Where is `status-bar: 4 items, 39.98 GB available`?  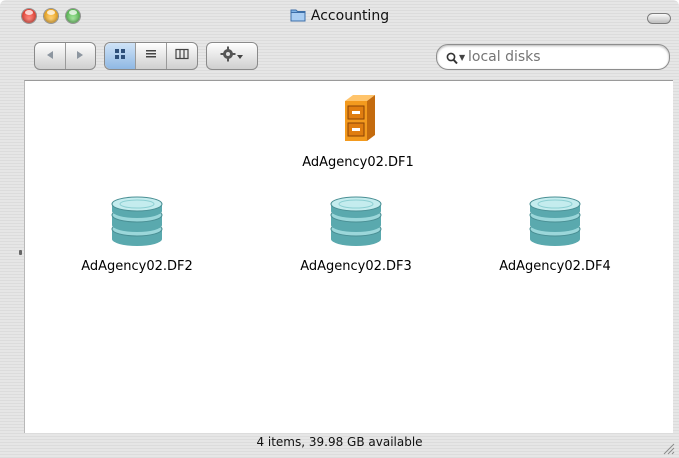
status-bar: 4 items, 39.98 GB available is located at coordinates (339, 445).